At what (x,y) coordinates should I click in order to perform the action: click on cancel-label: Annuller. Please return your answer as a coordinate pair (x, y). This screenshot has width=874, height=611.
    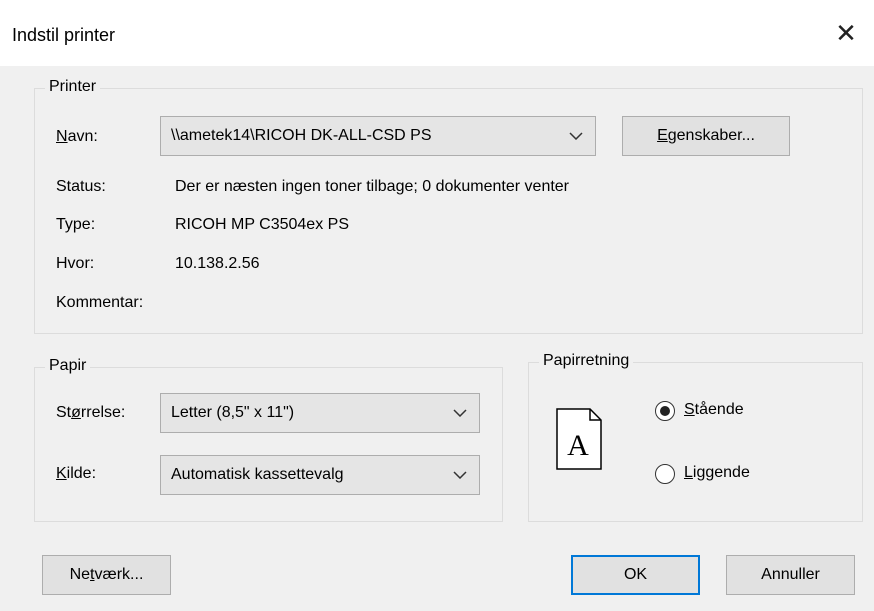
    Looking at the image, I should click on (790, 574).